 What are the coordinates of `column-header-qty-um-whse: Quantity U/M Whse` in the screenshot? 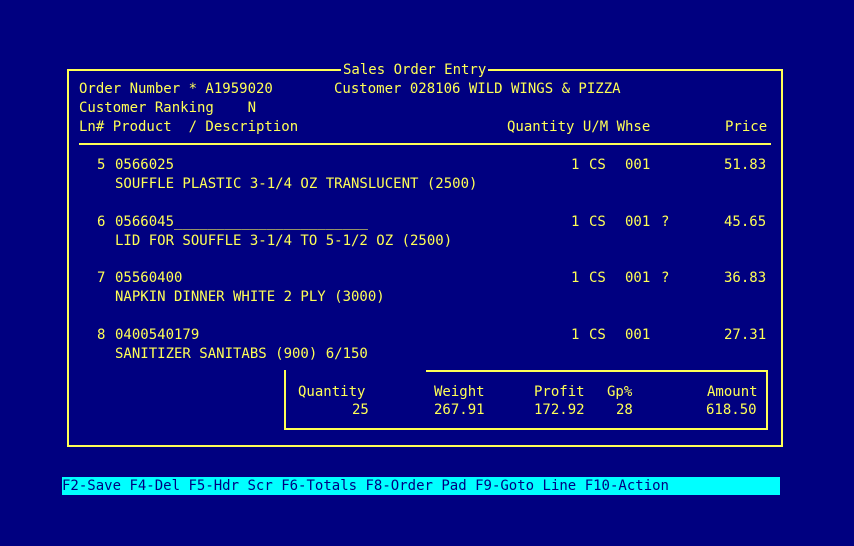 It's located at (579, 127).